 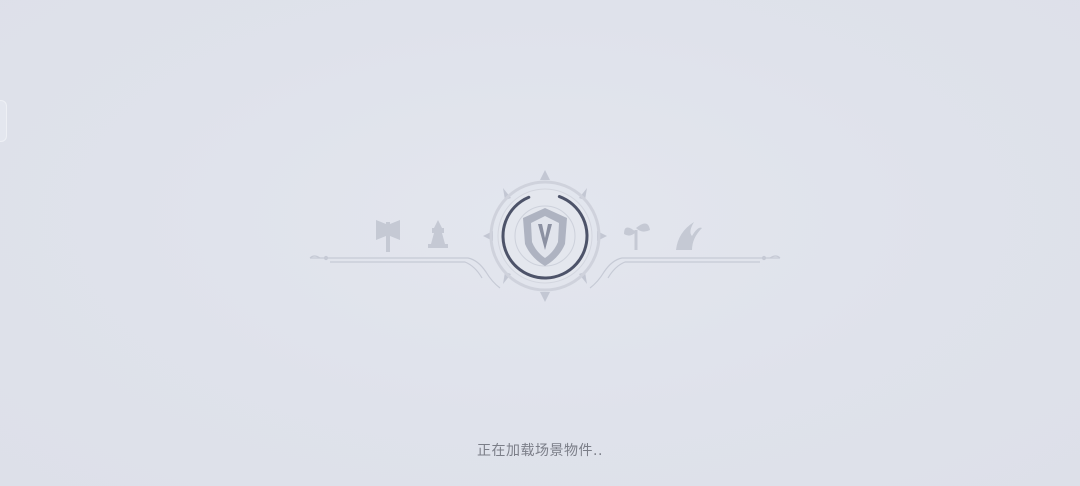 I want to click on tower-icon, so click(x=438, y=234).